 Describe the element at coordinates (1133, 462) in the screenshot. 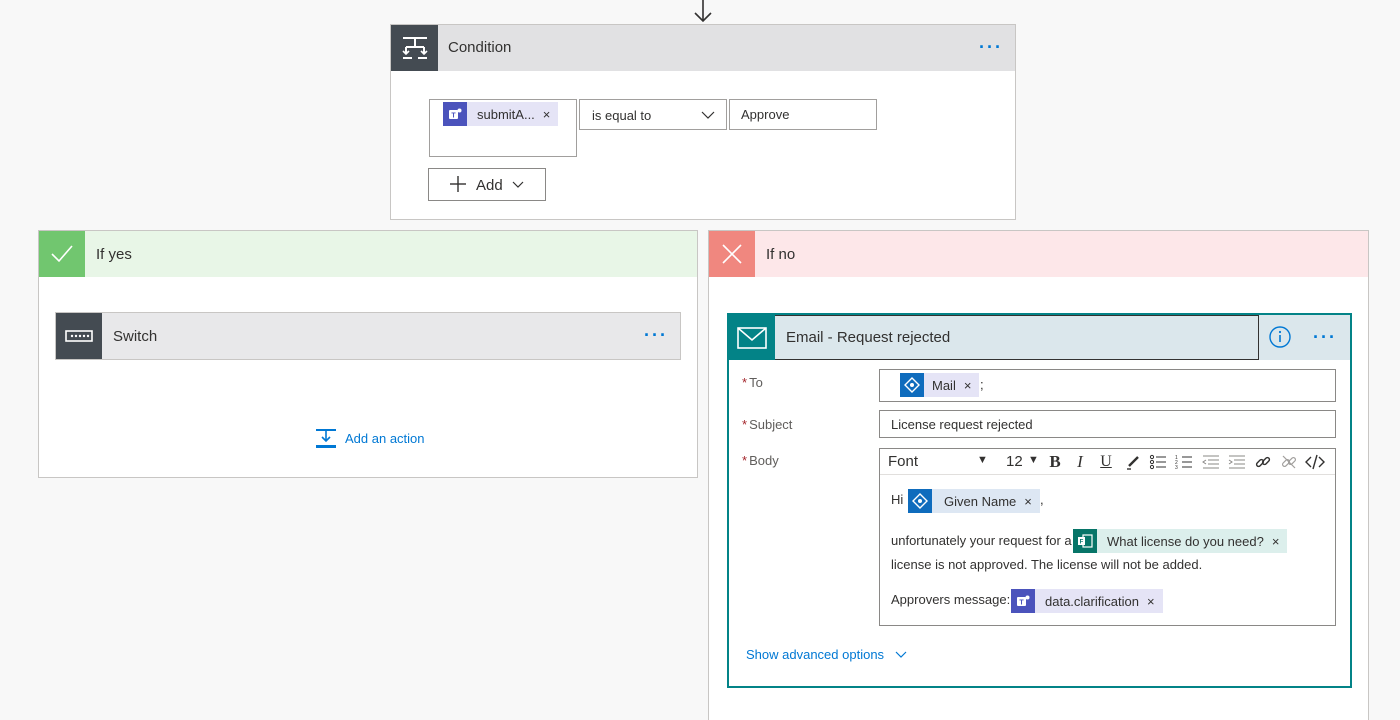

I see `highlight-icon` at that location.